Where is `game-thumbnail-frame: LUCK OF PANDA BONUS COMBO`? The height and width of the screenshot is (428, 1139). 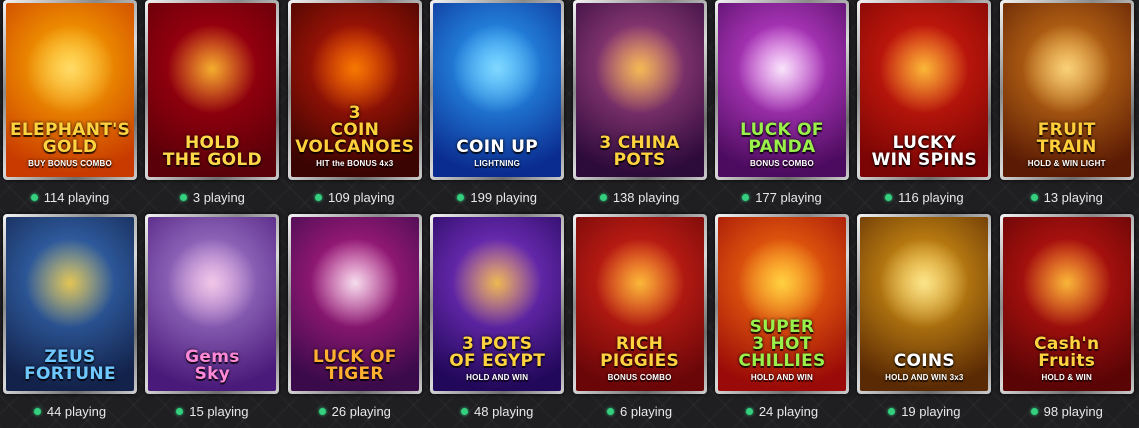
game-thumbnail-frame: LUCK OF PANDA BONUS COMBO is located at coordinates (781, 90).